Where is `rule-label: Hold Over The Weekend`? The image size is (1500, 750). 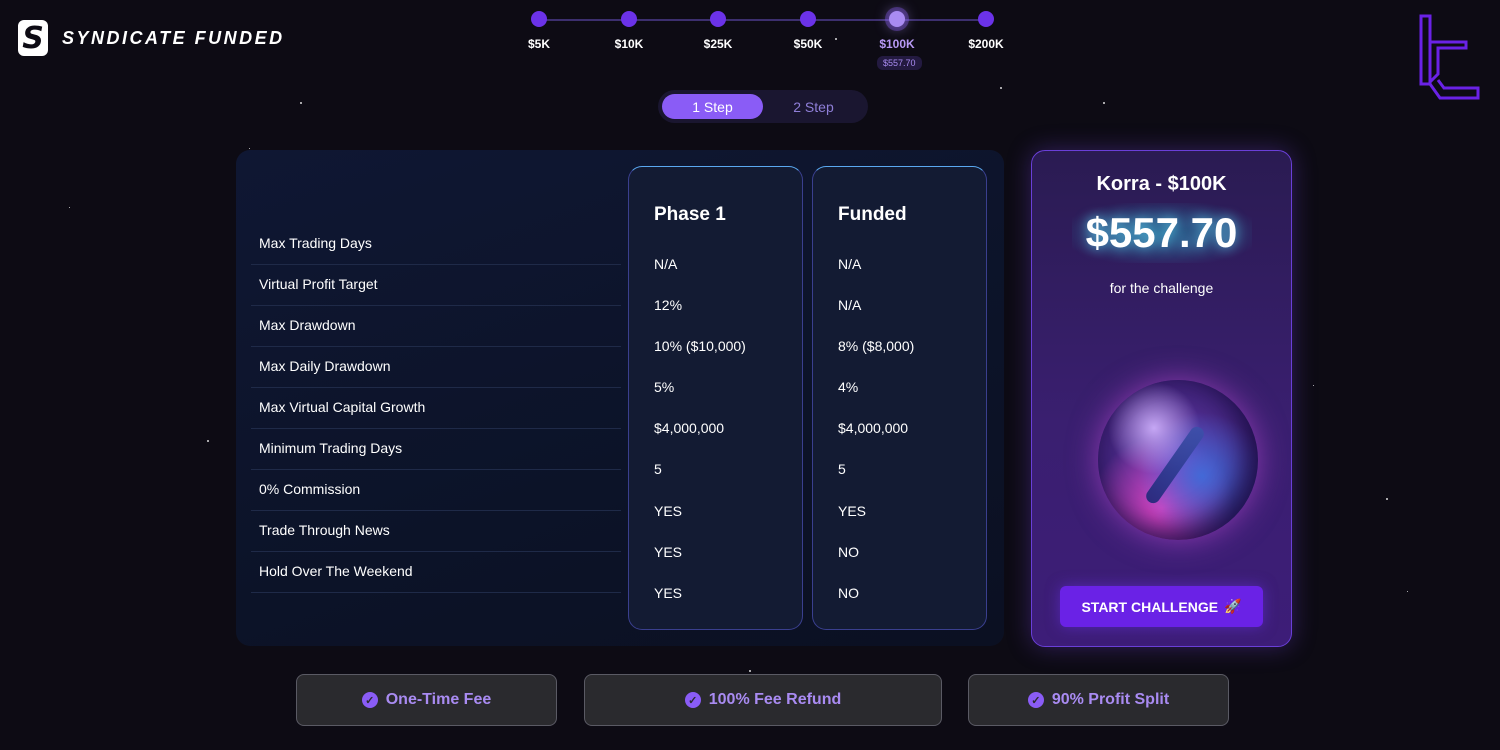
rule-label: Hold Over The Weekend is located at coordinates (436, 572).